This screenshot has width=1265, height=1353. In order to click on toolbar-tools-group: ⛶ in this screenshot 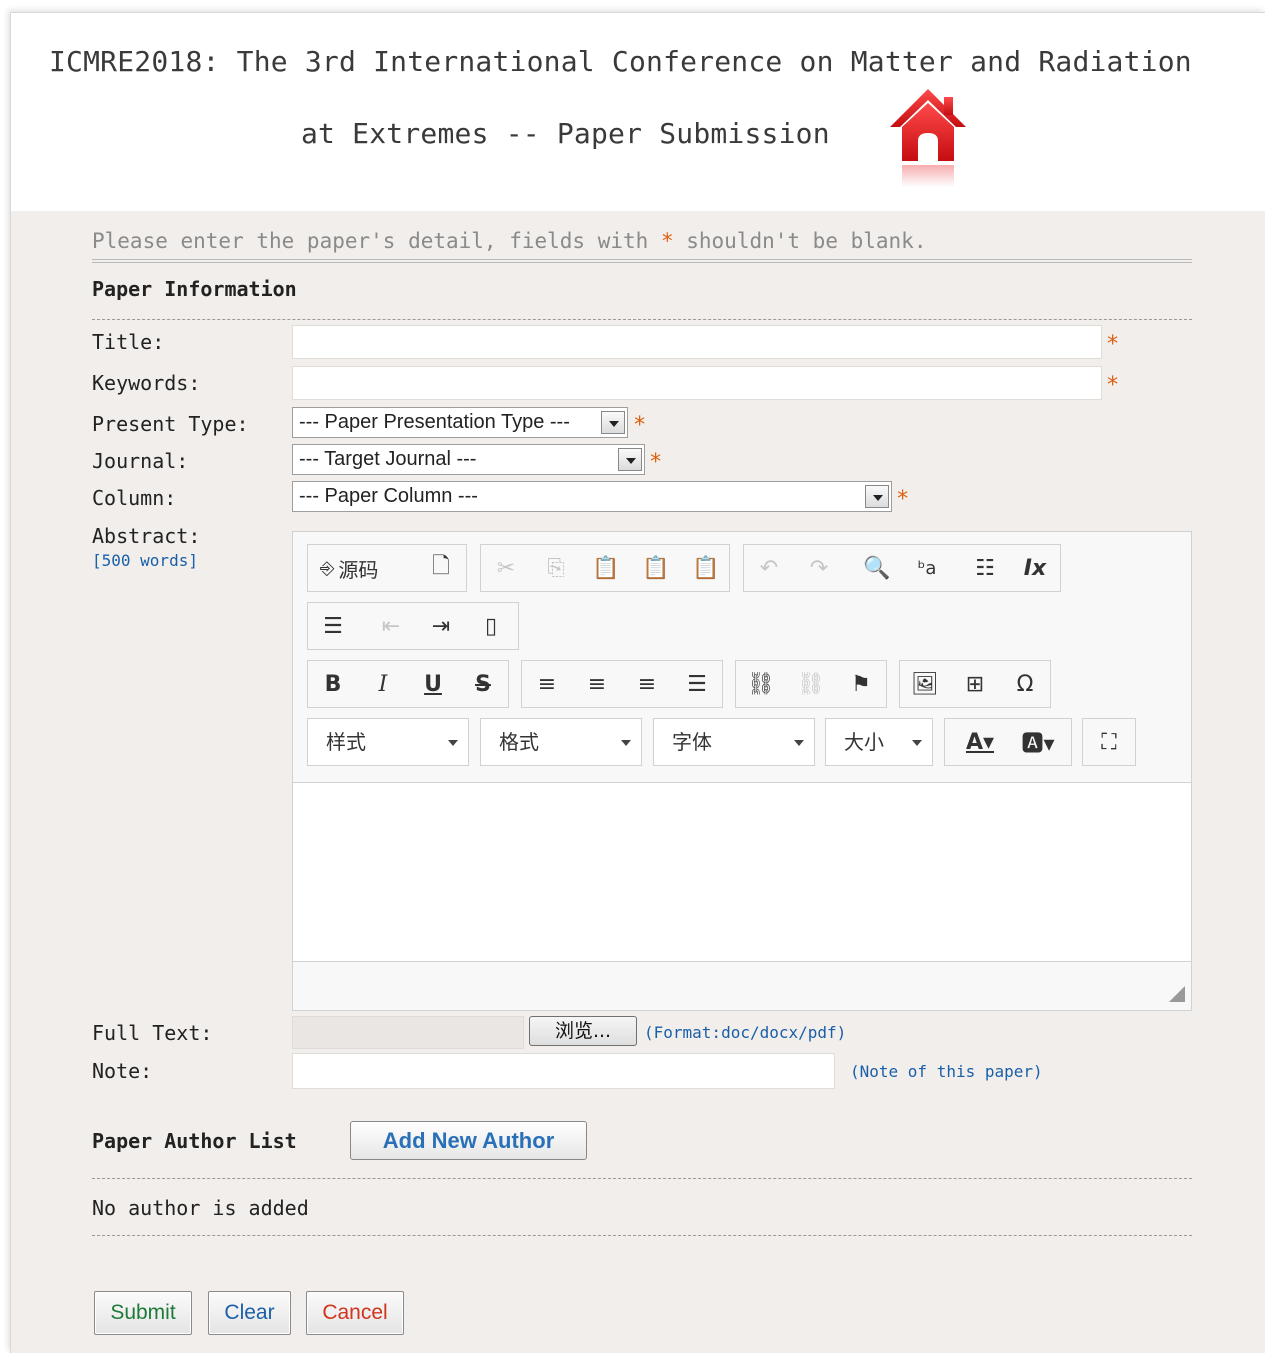, I will do `click(1109, 742)`.